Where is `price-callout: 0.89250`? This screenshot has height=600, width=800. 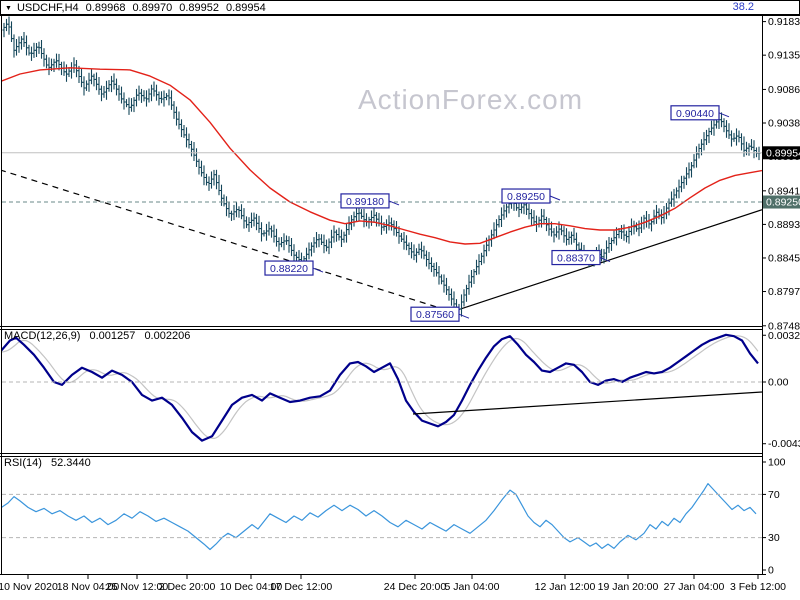 price-callout: 0.89250 is located at coordinates (531, 196).